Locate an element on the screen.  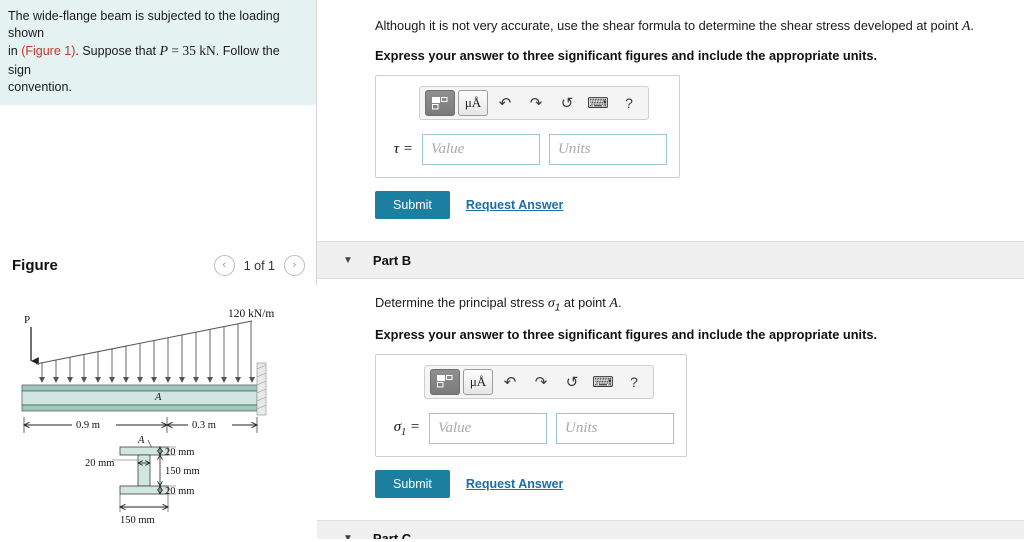
part-b-button-row: Submit Request Answer is located at coordinates (687, 483).